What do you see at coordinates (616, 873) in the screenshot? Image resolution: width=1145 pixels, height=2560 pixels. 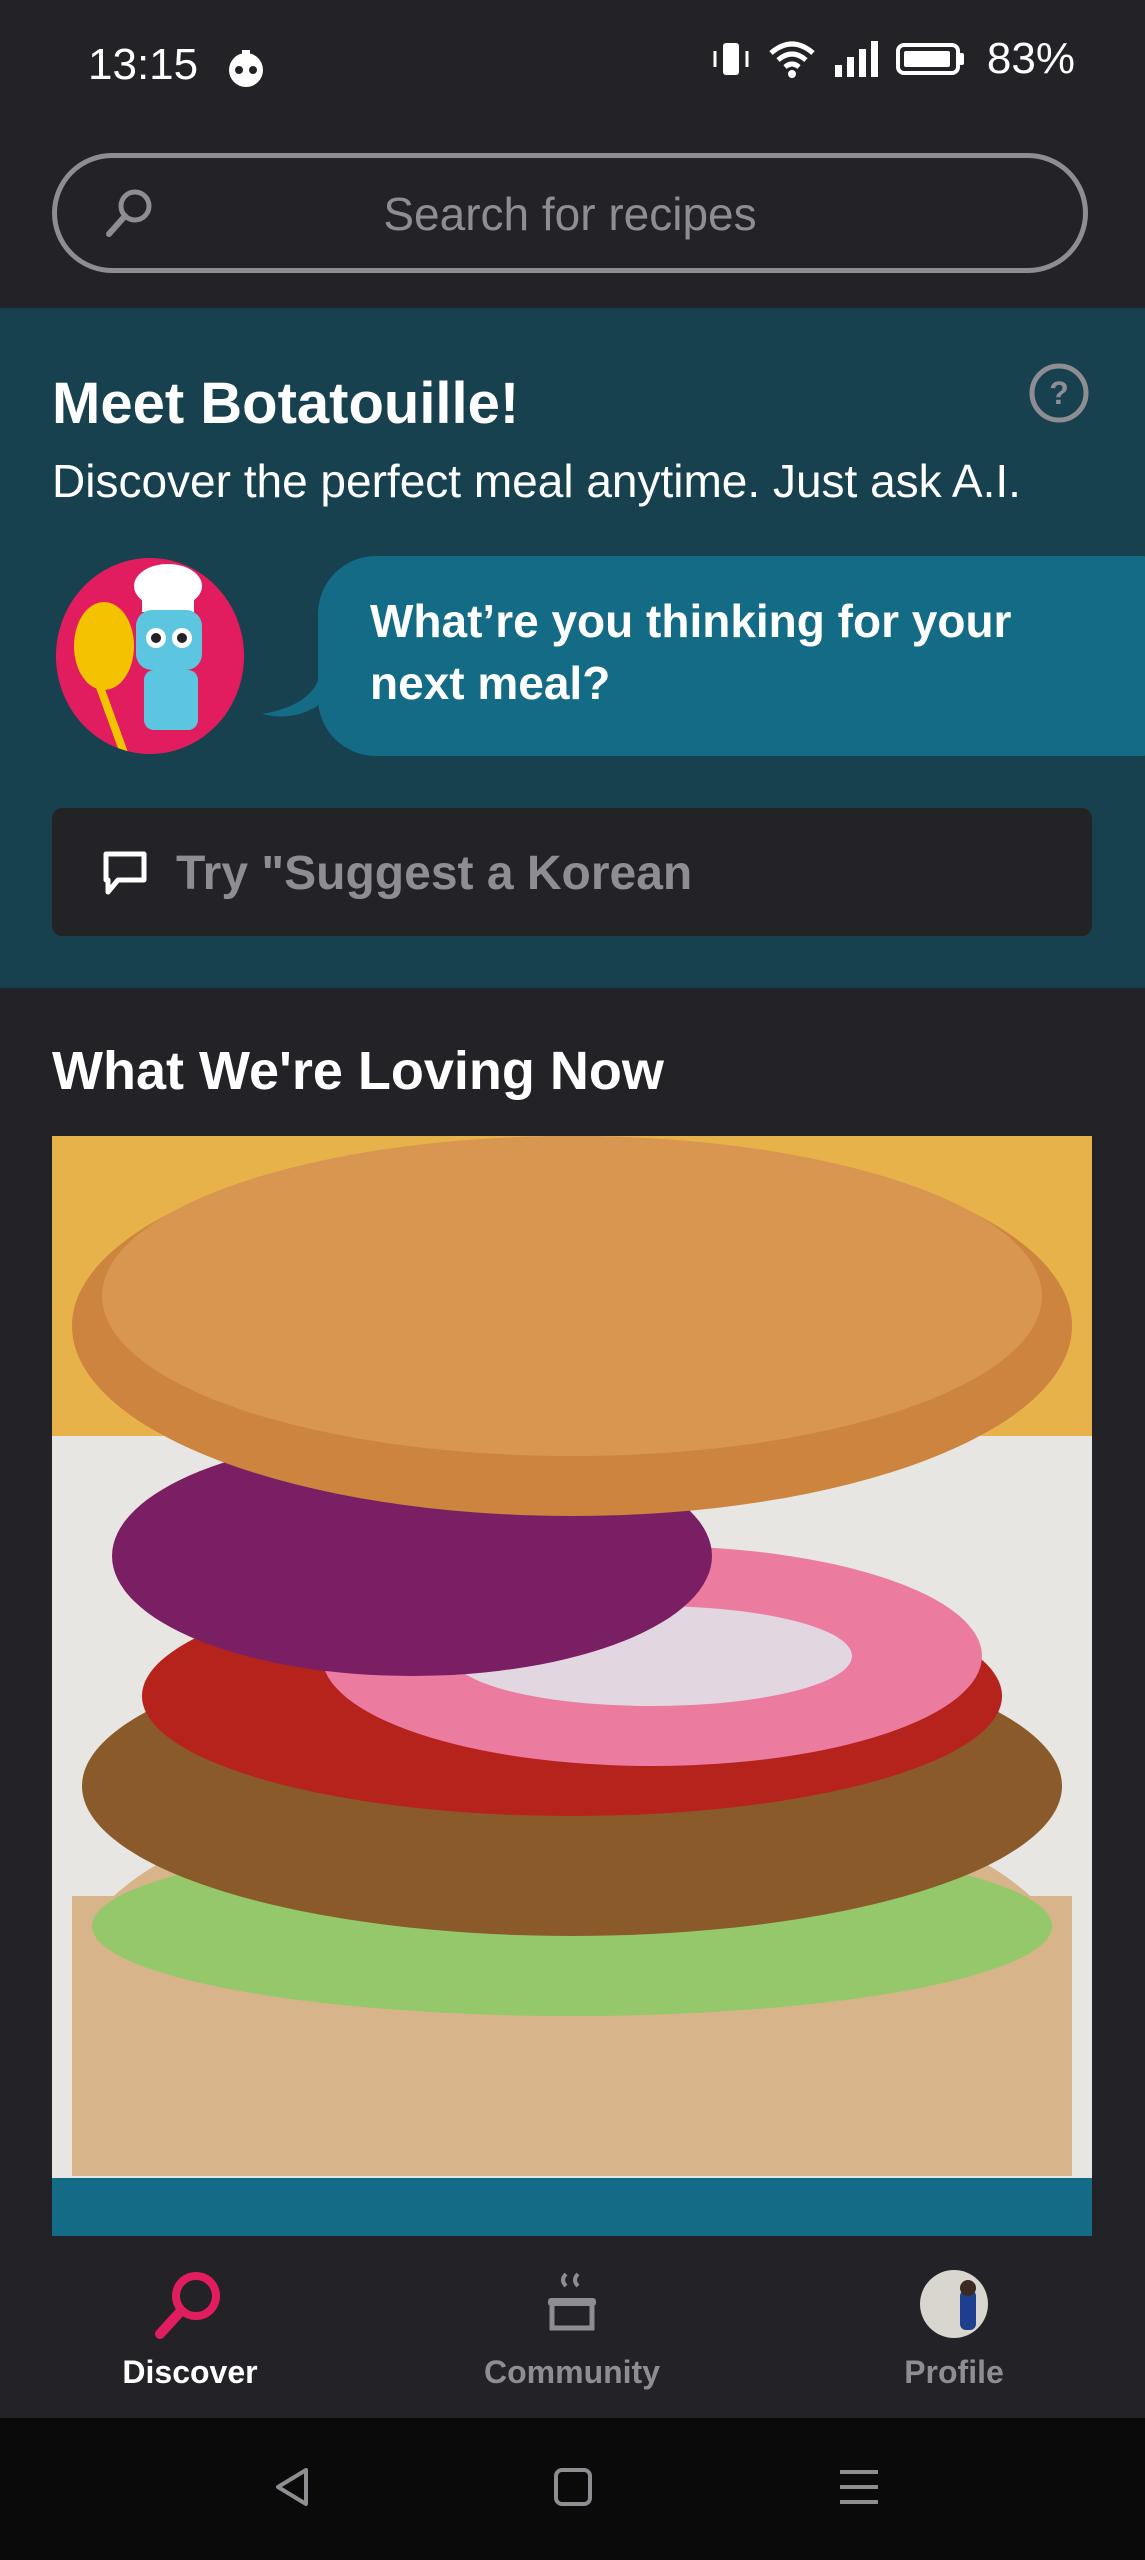 I see `ask-ai-input` at bounding box center [616, 873].